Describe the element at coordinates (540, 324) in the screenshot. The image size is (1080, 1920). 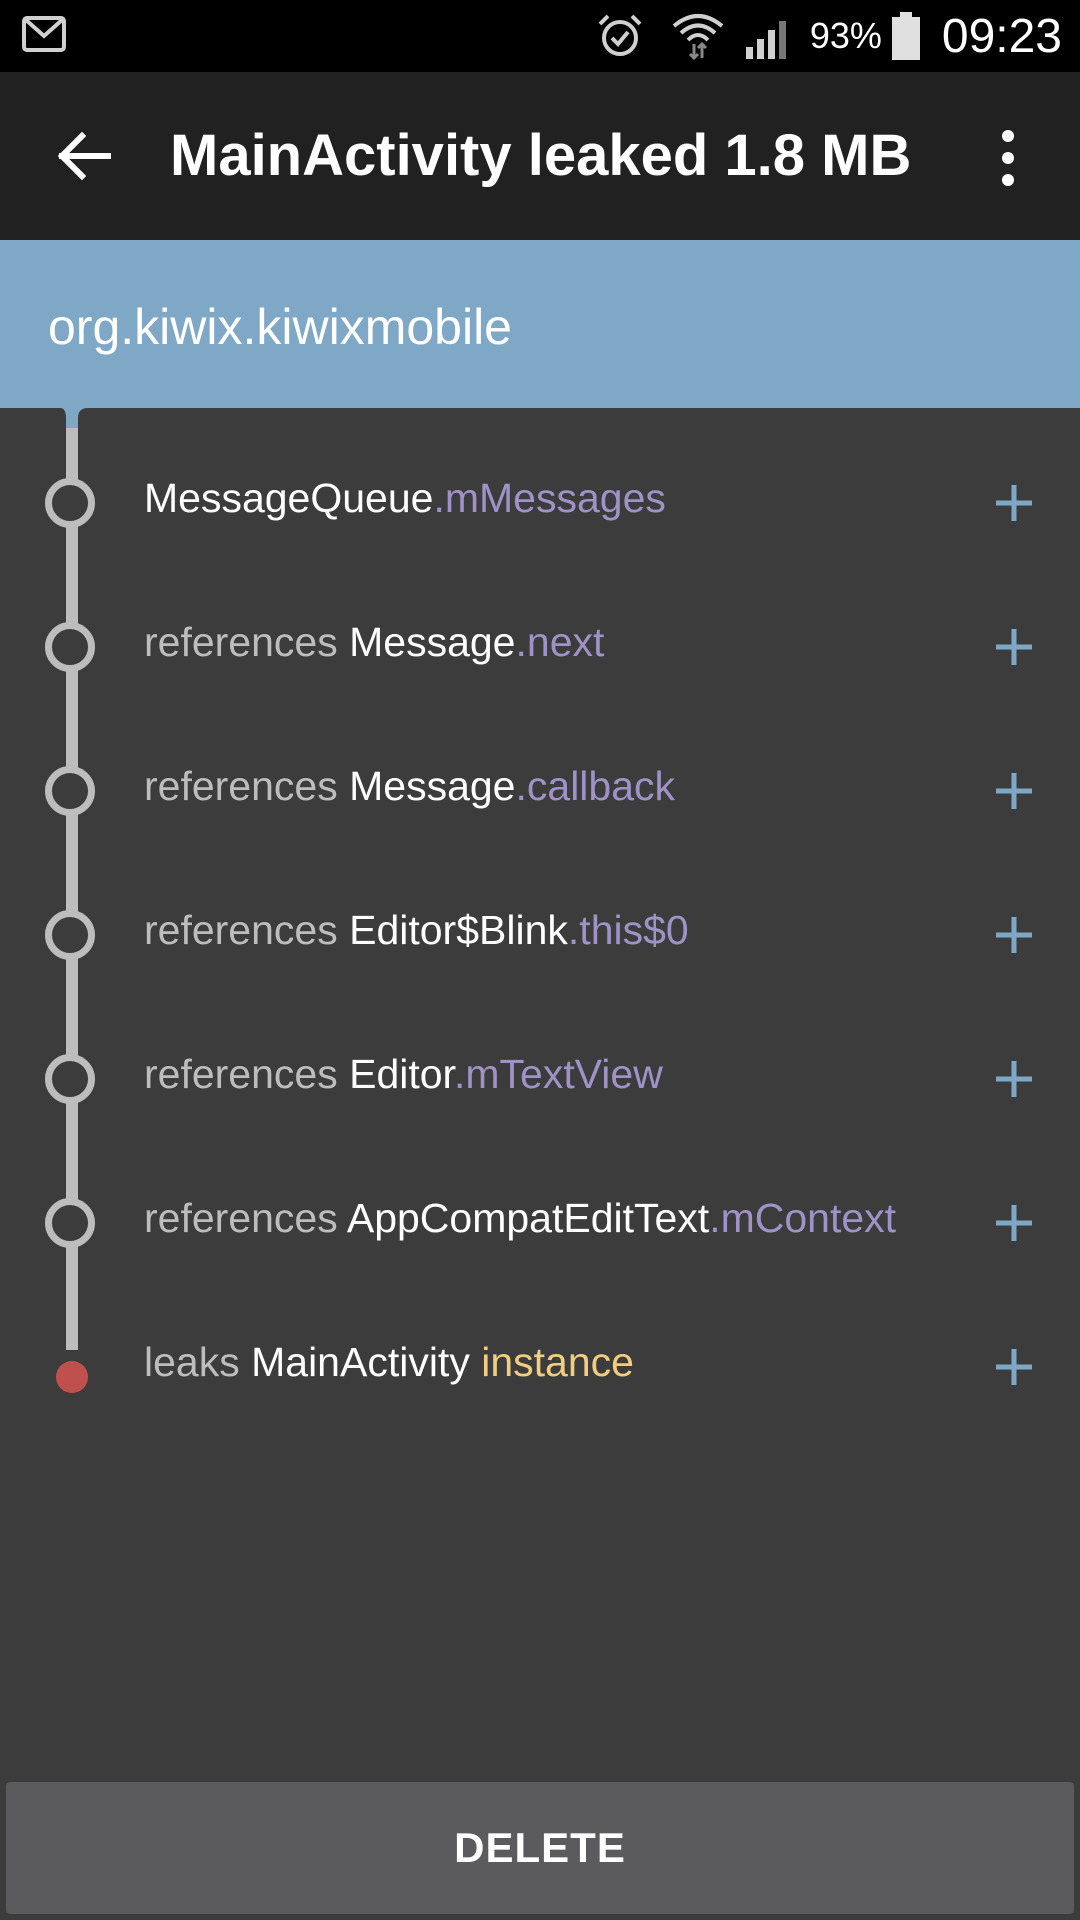
I see `package-header: org.kiwix.kiwixmobile` at that location.